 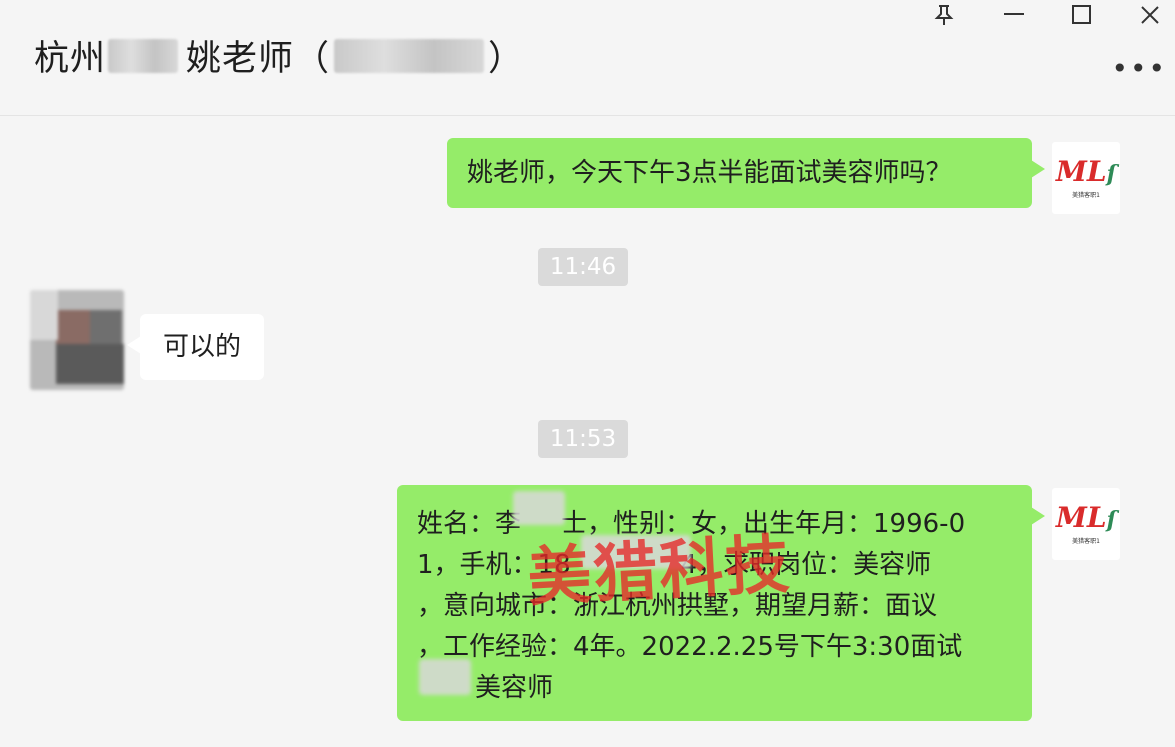 I want to click on pin-icon, so click(x=944, y=15).